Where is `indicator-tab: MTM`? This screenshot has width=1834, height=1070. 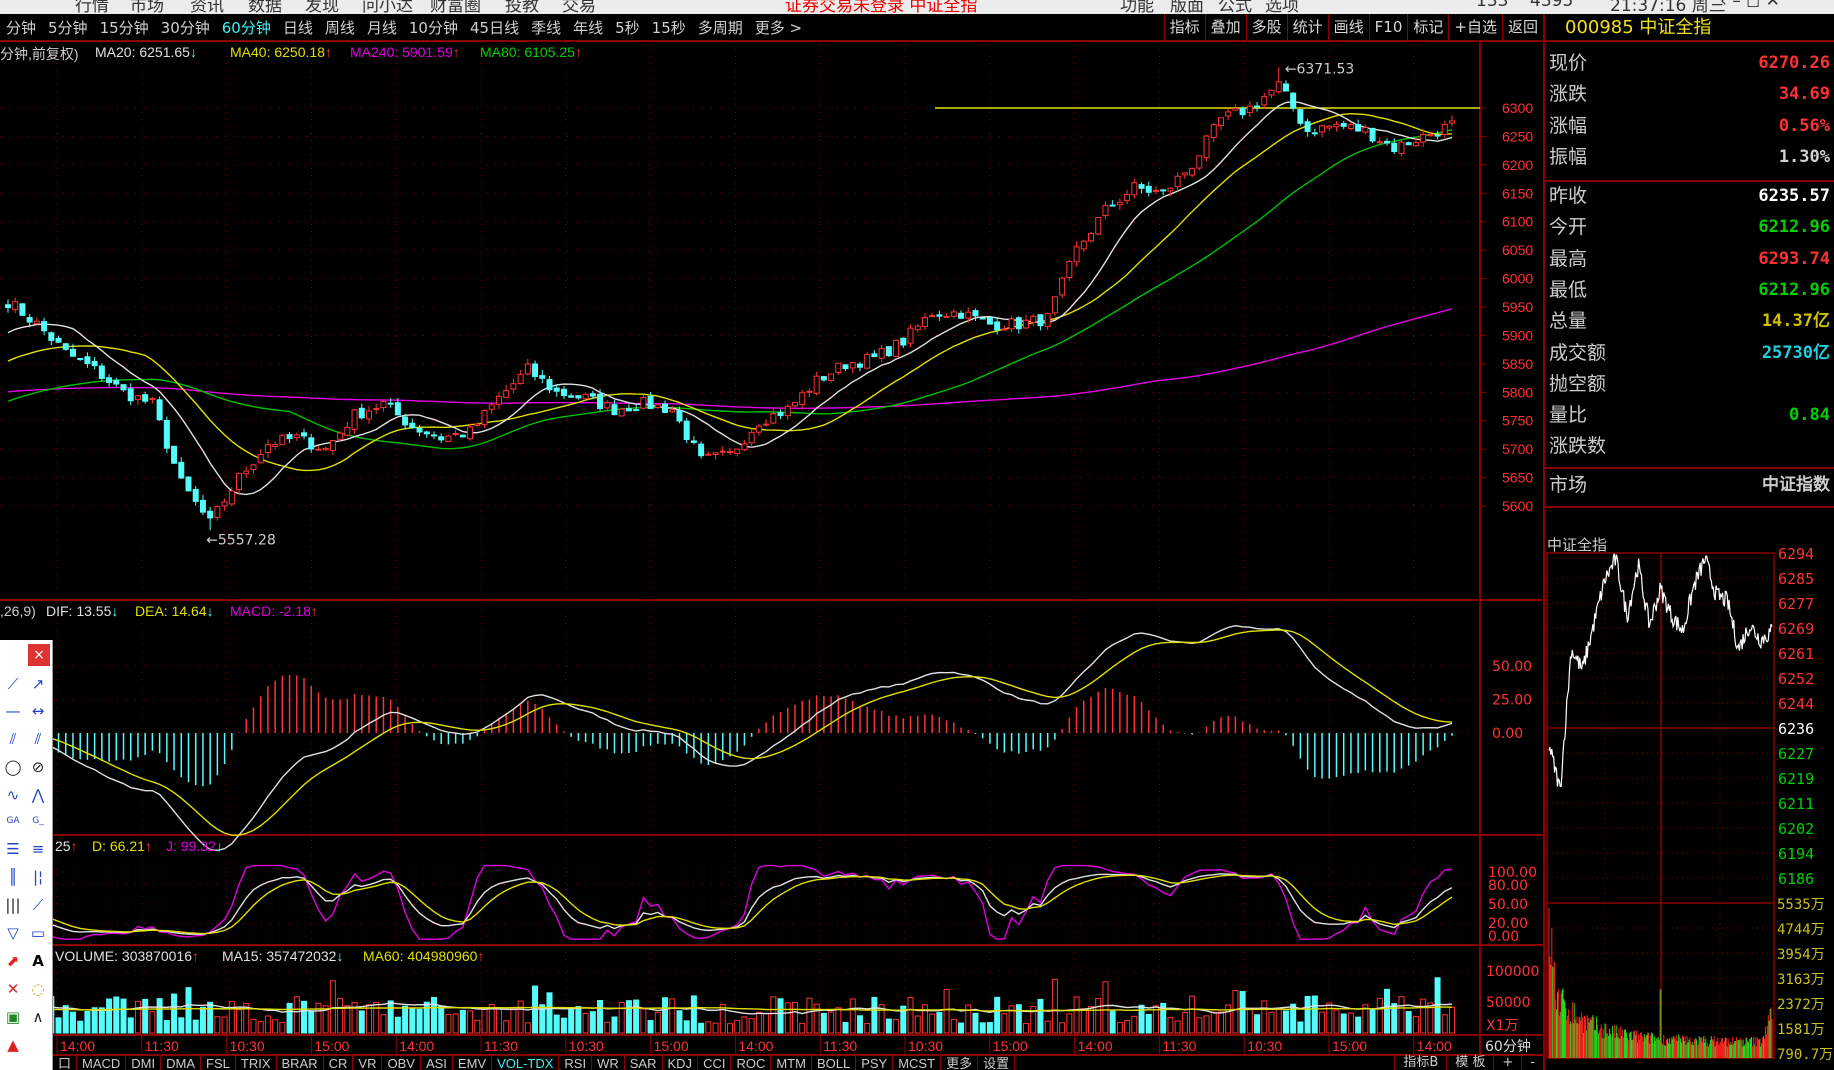 indicator-tab: MTM is located at coordinates (791, 1063).